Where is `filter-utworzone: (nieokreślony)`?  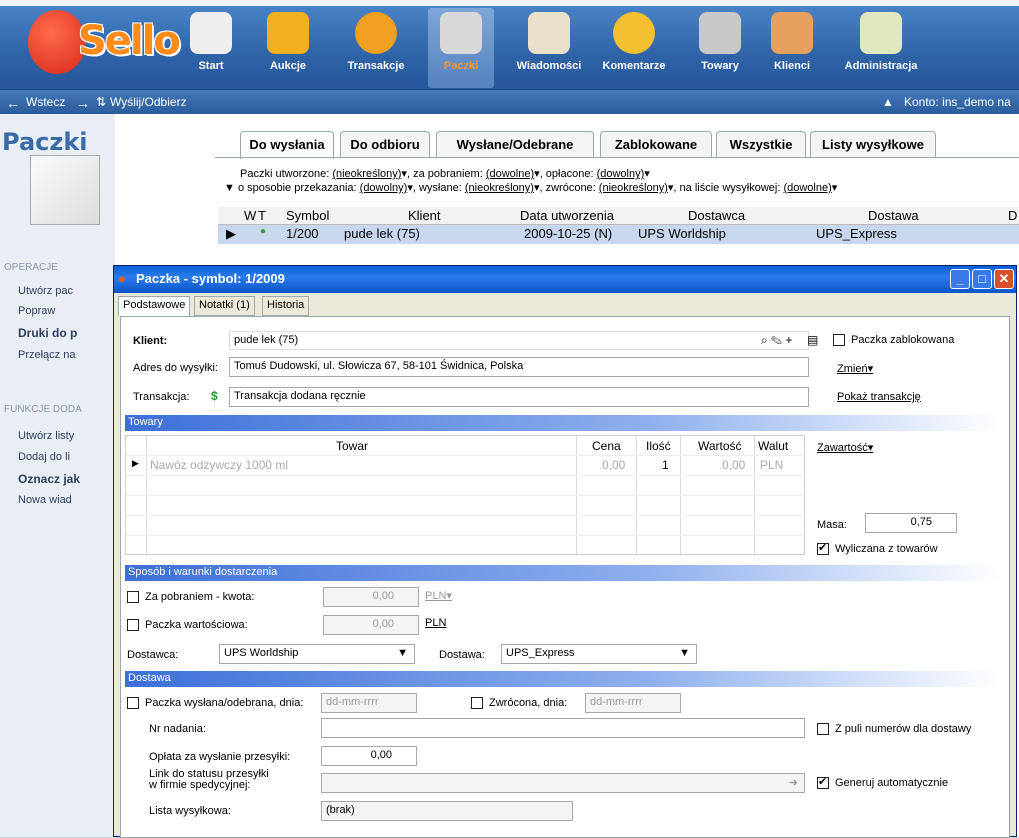
filter-utworzone: (nieokreślony) is located at coordinates (366, 174).